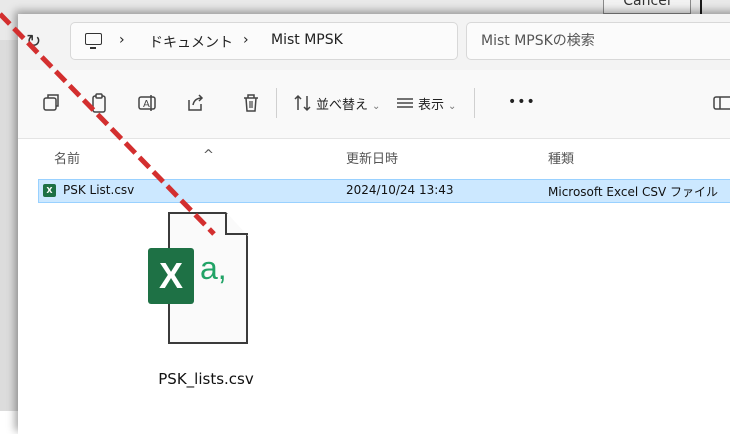  Describe the element at coordinates (342, 105) in the screenshot. I see `sort-label: 並べ替え` at that location.